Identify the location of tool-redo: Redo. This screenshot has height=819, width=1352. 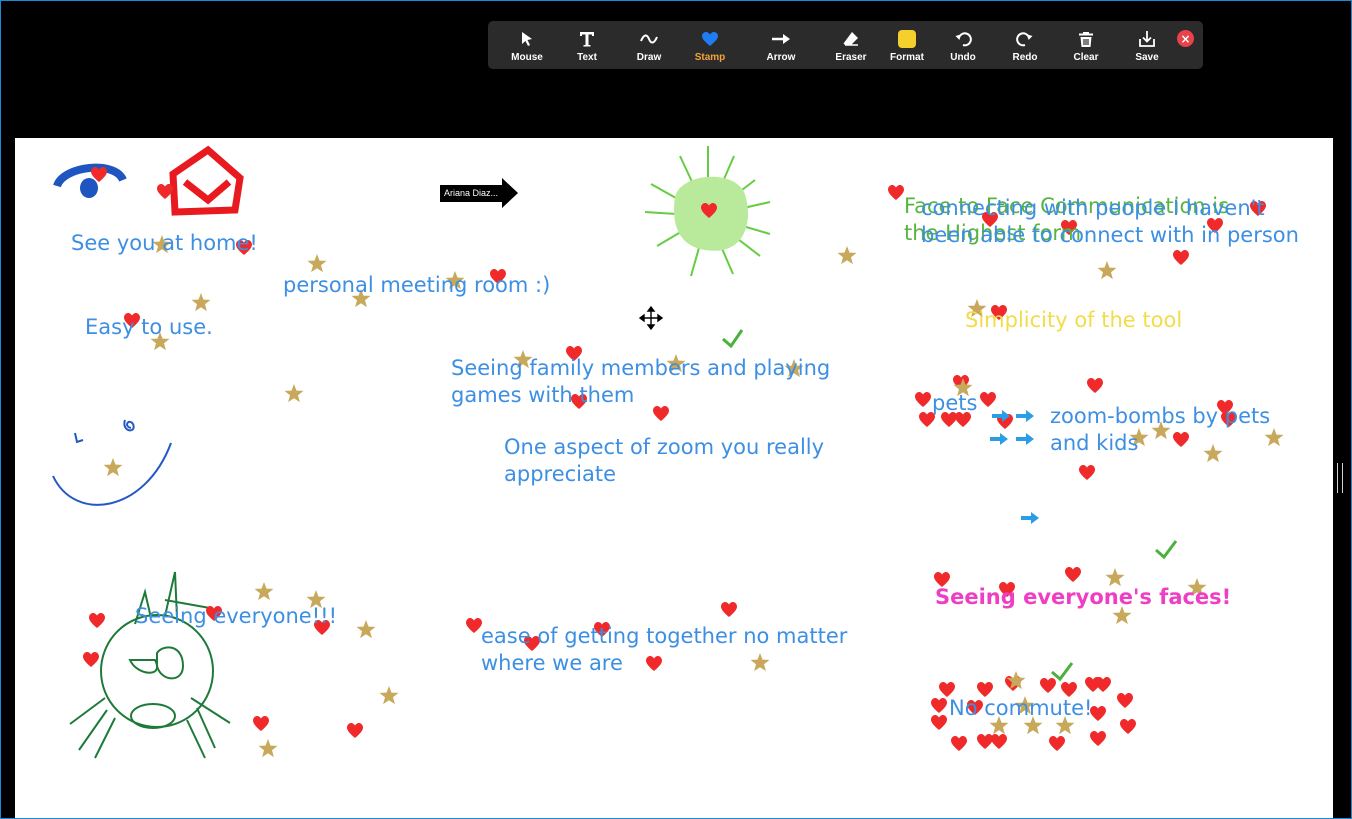
(1025, 45).